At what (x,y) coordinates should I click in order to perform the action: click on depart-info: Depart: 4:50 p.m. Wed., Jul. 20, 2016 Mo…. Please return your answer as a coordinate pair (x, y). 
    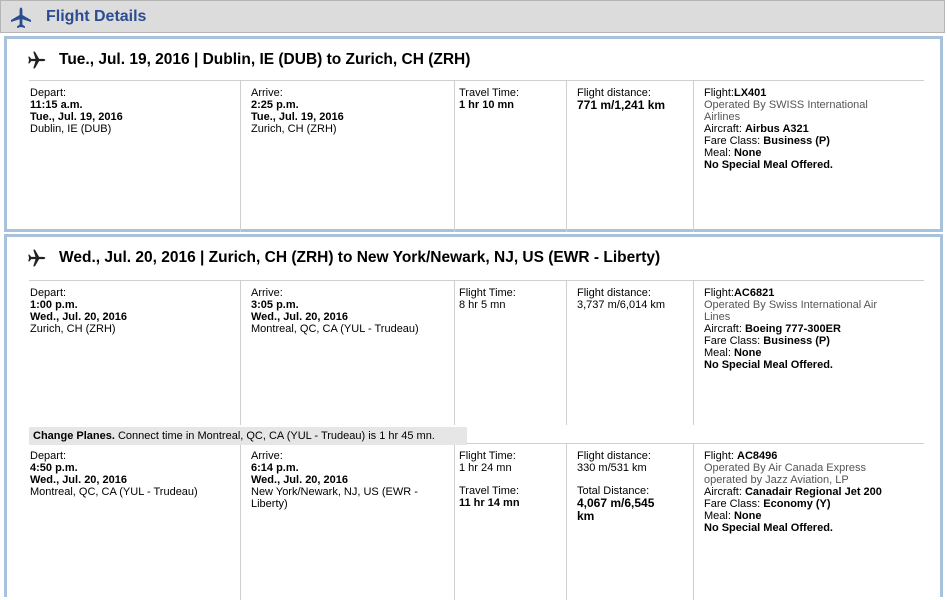
    Looking at the image, I should click on (114, 474).